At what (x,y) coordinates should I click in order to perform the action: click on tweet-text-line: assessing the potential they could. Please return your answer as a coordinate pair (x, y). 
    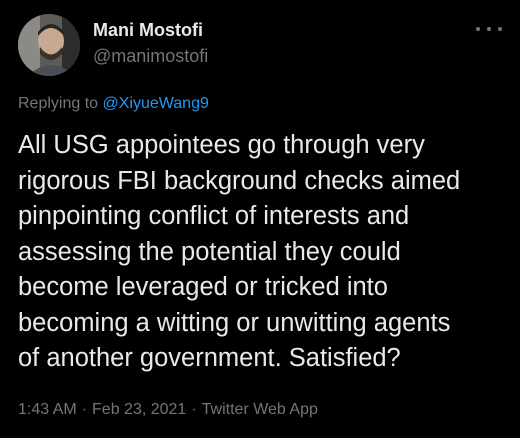
    Looking at the image, I should click on (209, 251).